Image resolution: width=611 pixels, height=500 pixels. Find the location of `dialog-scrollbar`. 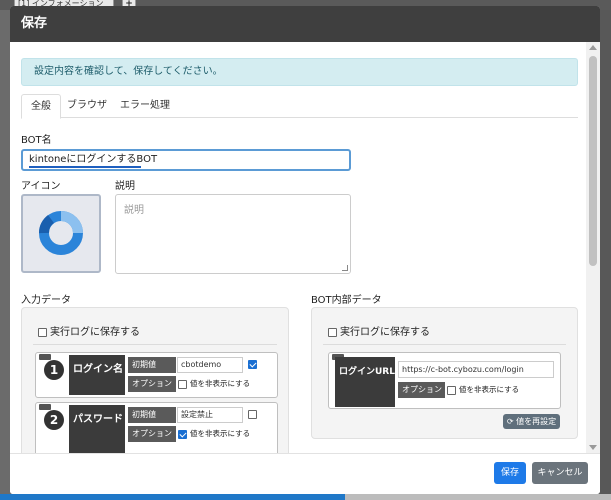

dialog-scrollbar is located at coordinates (593, 247).